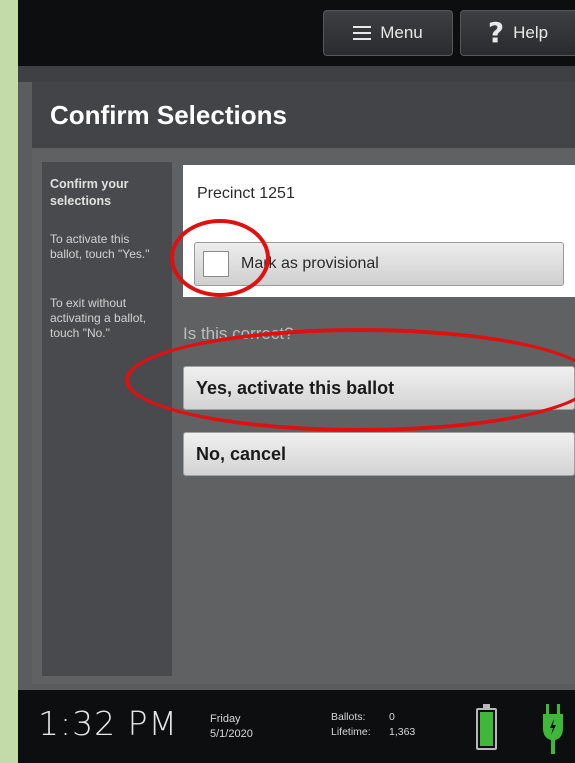 Image resolution: width=575 pixels, height=763 pixels. I want to click on menu-button: Menu, so click(388, 33).